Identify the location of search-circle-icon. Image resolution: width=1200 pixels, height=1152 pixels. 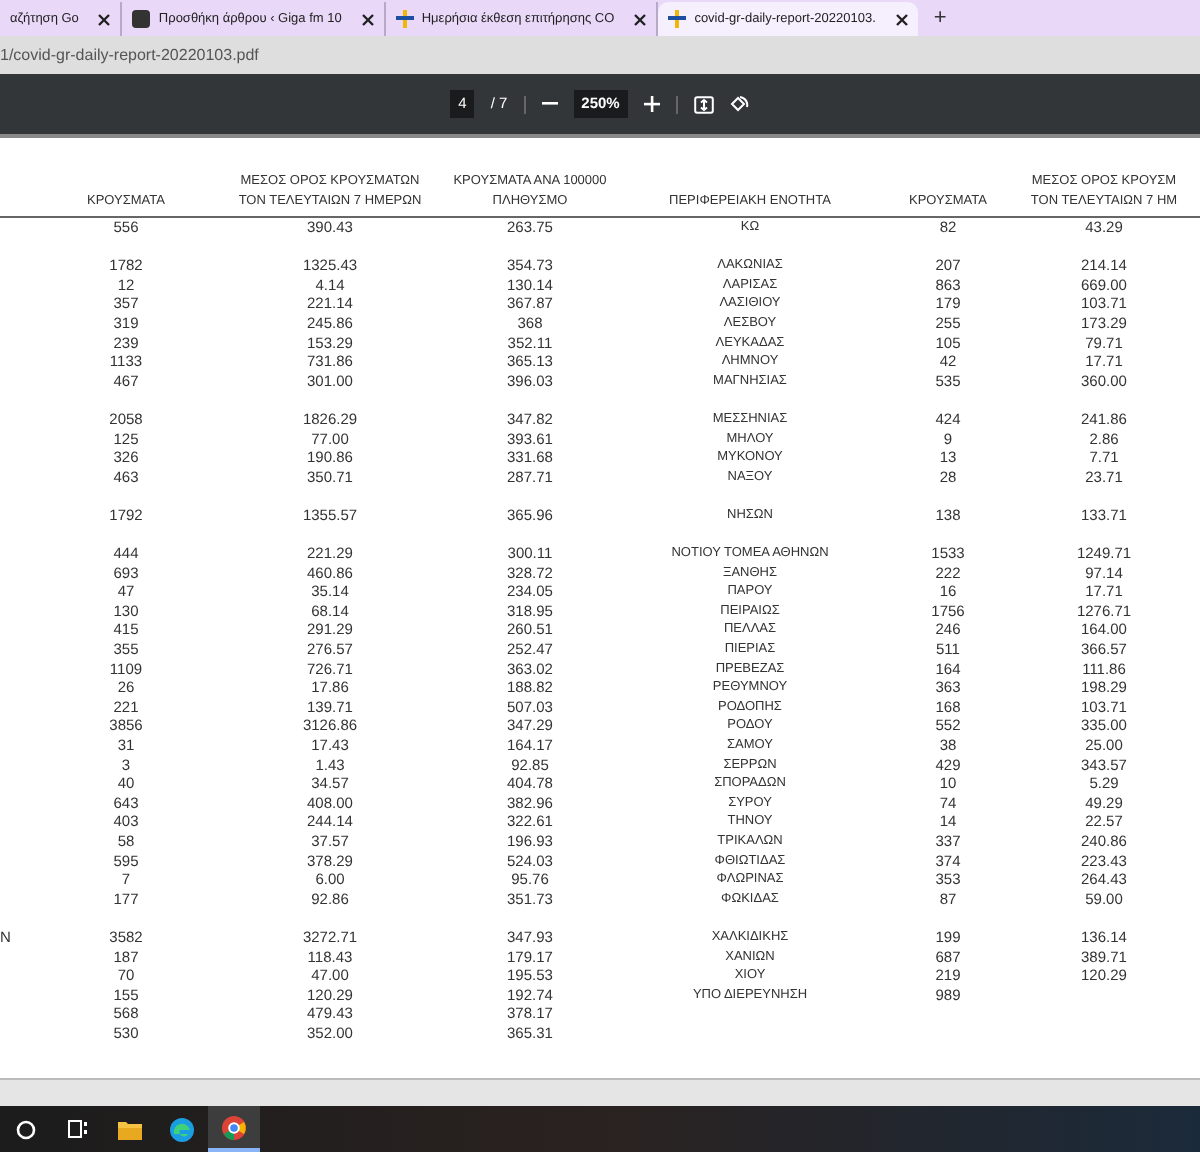
(26, 1129).